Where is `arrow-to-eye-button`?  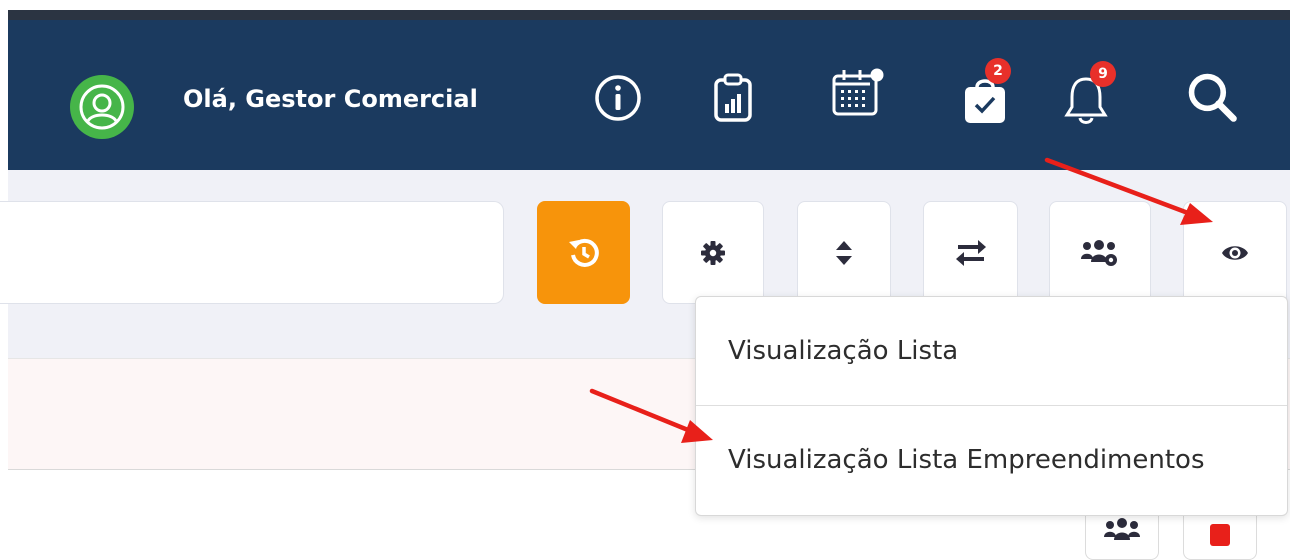 arrow-to-eye-button is located at coordinates (1128, 191).